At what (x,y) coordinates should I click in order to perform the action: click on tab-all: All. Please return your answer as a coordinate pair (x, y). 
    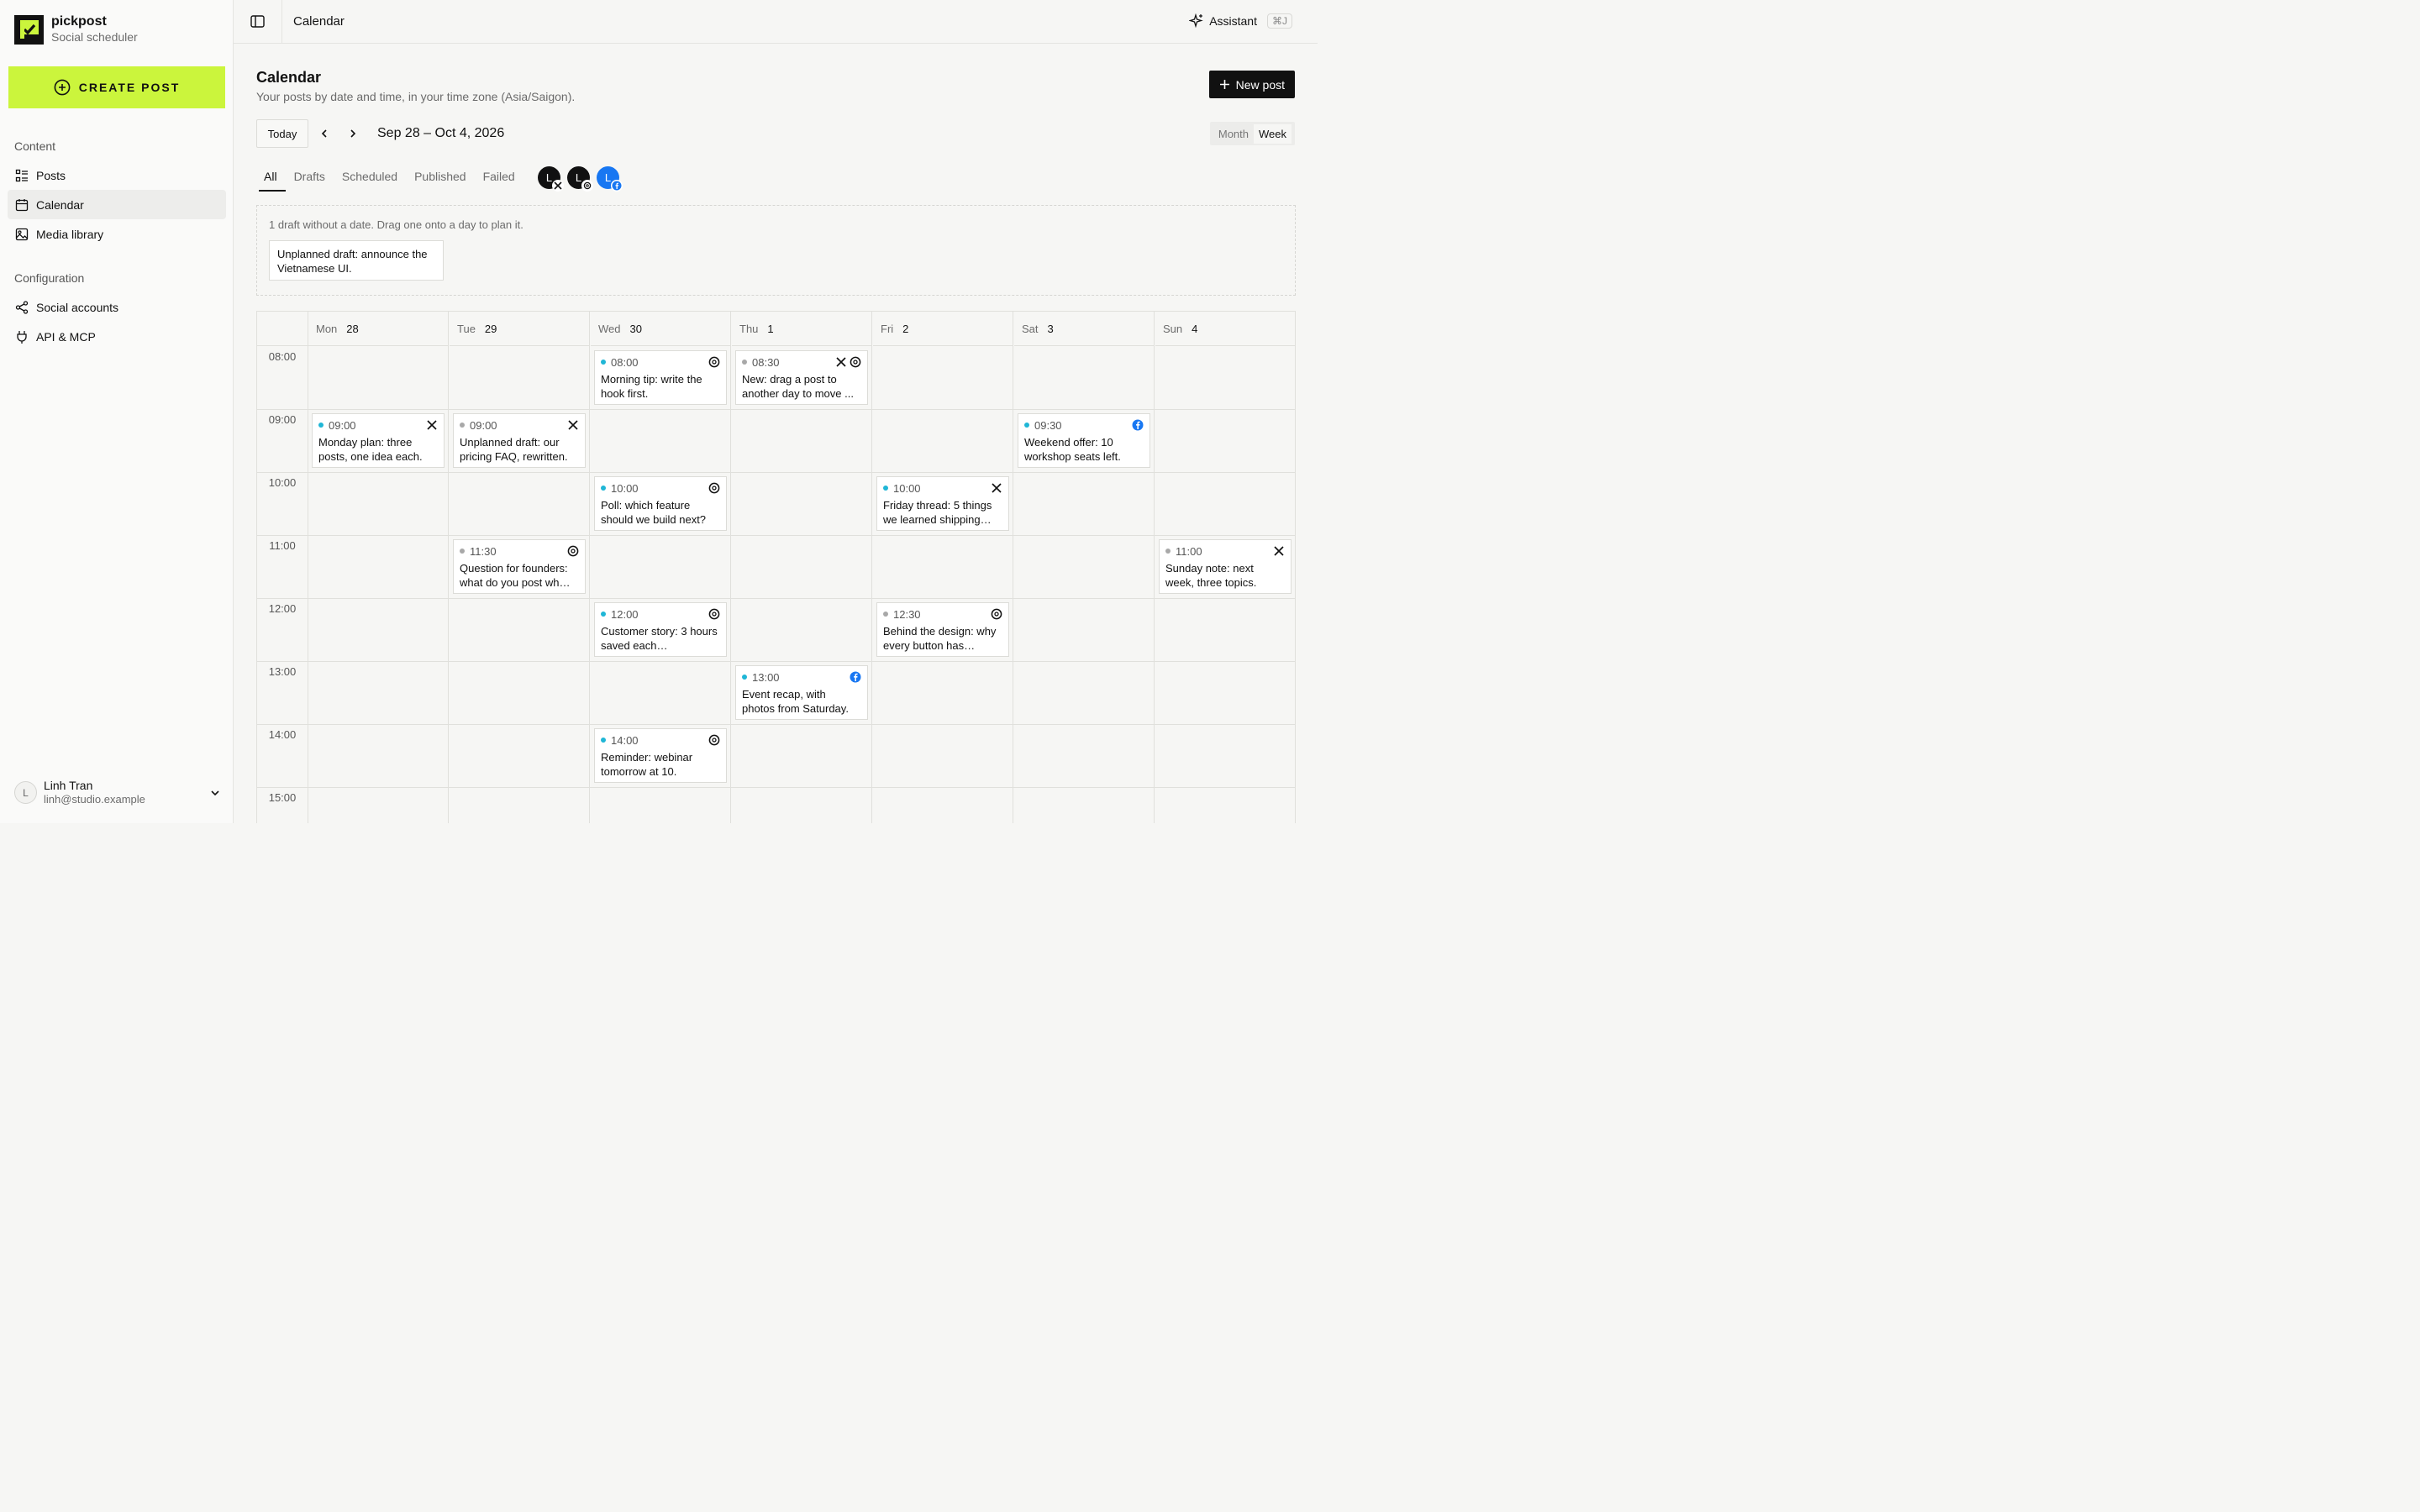
    Looking at the image, I should click on (272, 178).